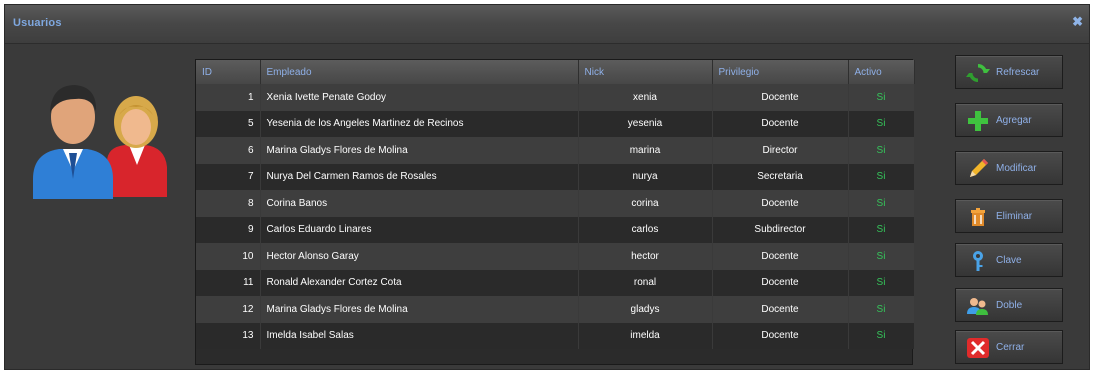 The image size is (1093, 372). I want to click on close-button-label: Cerrar, so click(1010, 347).